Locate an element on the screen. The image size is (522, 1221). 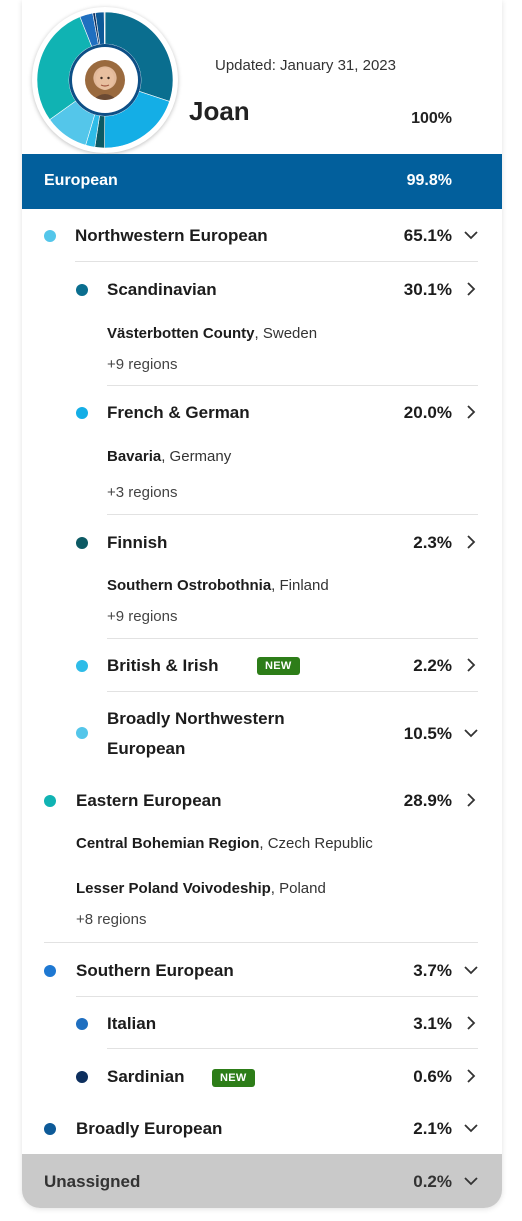
community-region: Southern Ostrobothnia, Finland is located at coordinates (218, 585).